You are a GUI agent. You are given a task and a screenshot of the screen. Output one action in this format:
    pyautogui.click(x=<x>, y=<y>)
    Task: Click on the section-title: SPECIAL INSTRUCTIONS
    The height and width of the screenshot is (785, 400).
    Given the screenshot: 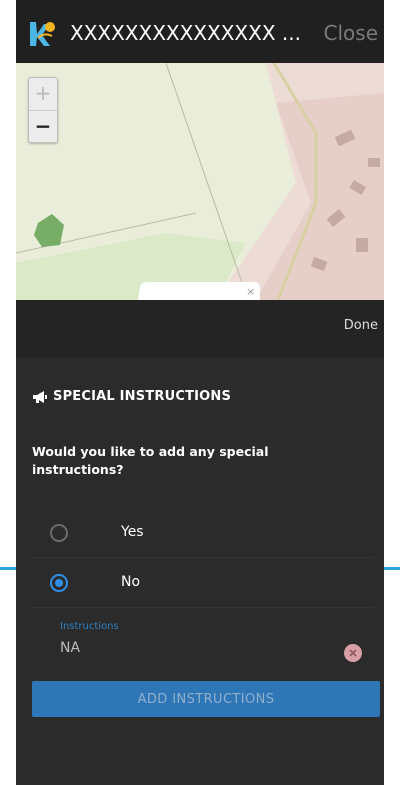 What is the action you would take?
    pyautogui.click(x=131, y=396)
    